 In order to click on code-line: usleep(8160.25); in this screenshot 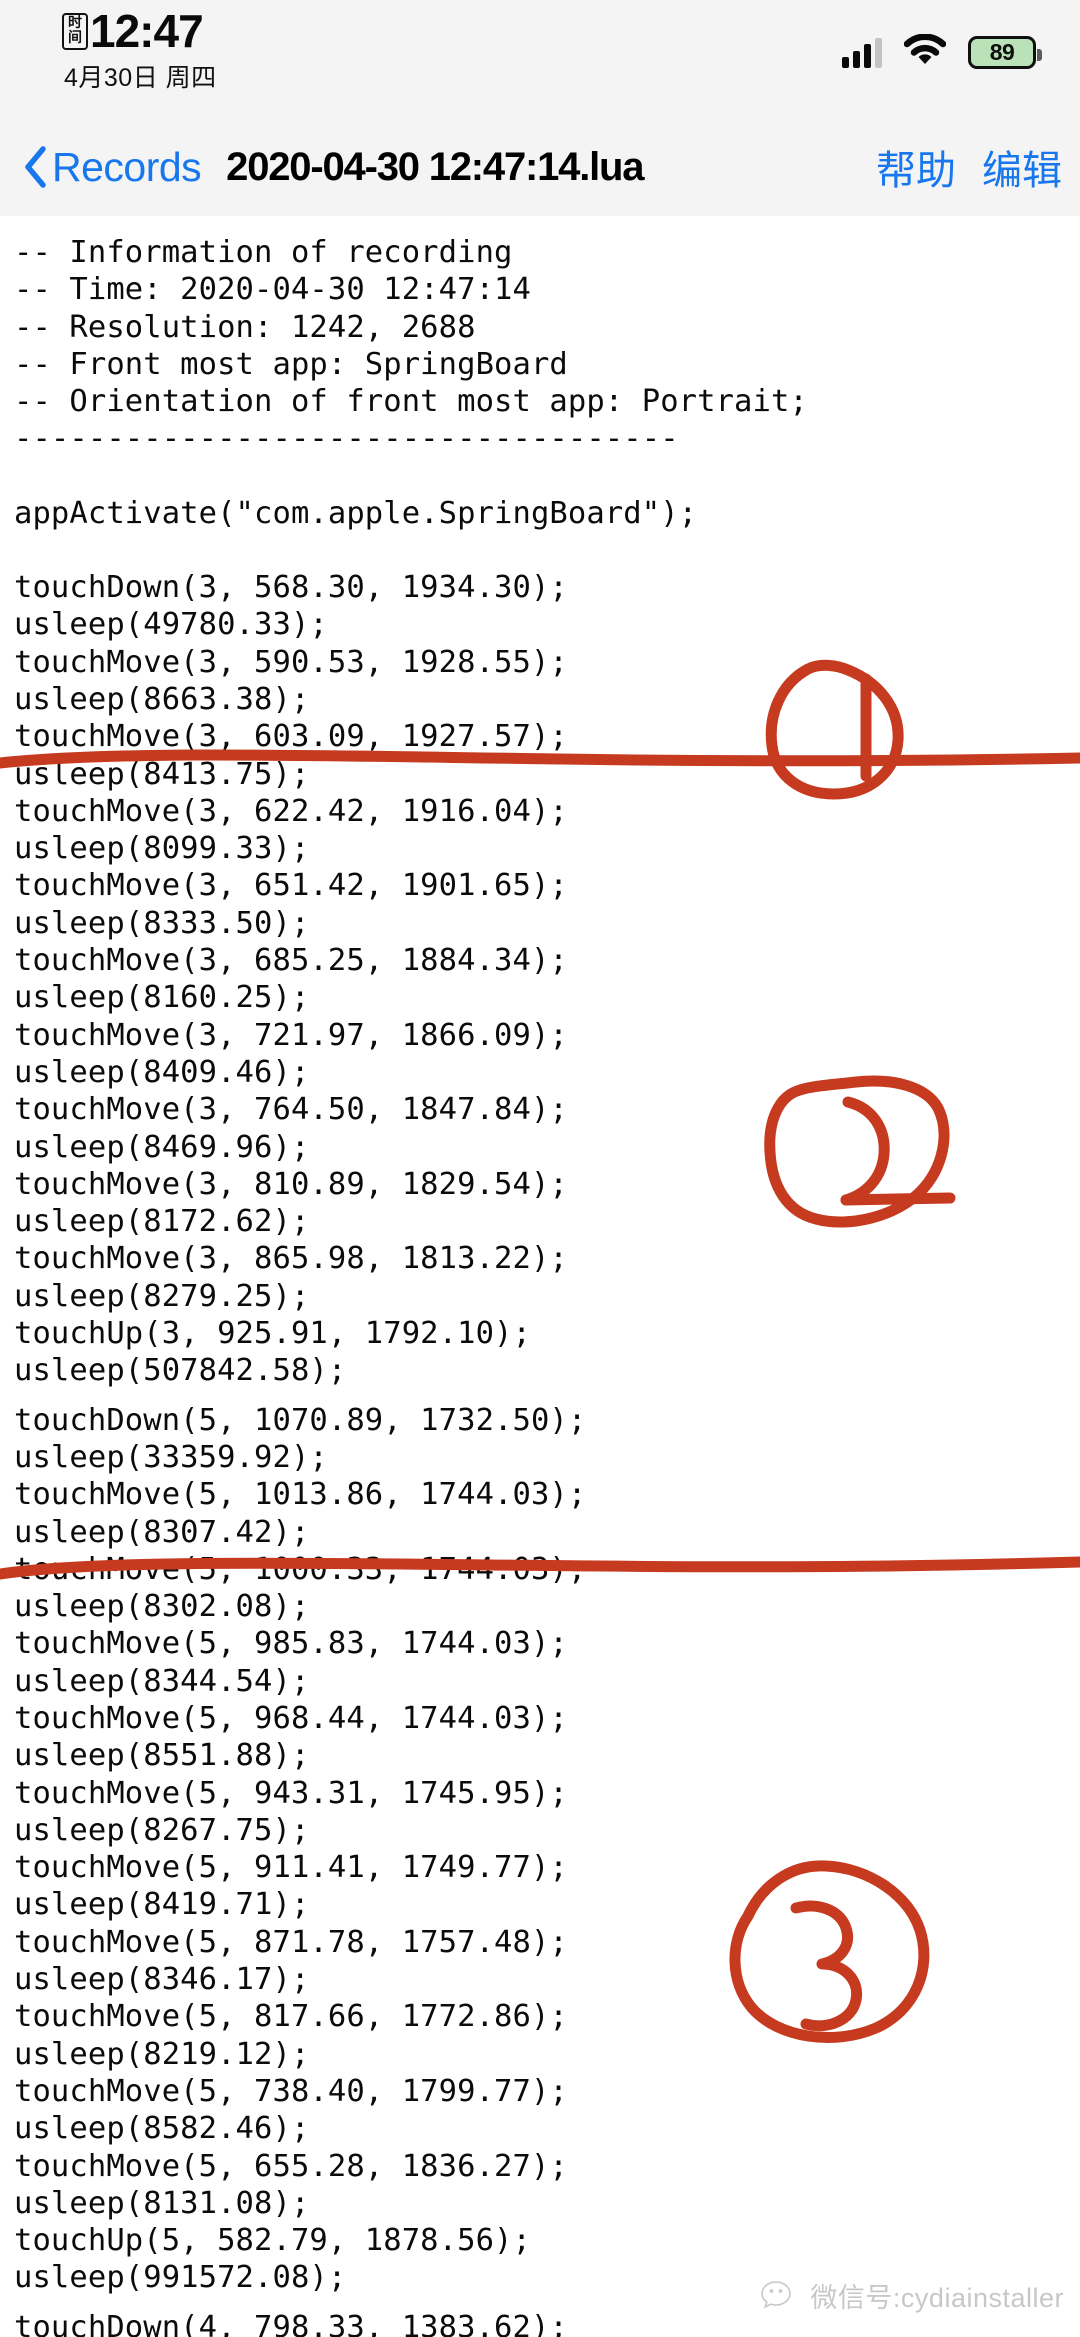, I will do `click(162, 998)`.